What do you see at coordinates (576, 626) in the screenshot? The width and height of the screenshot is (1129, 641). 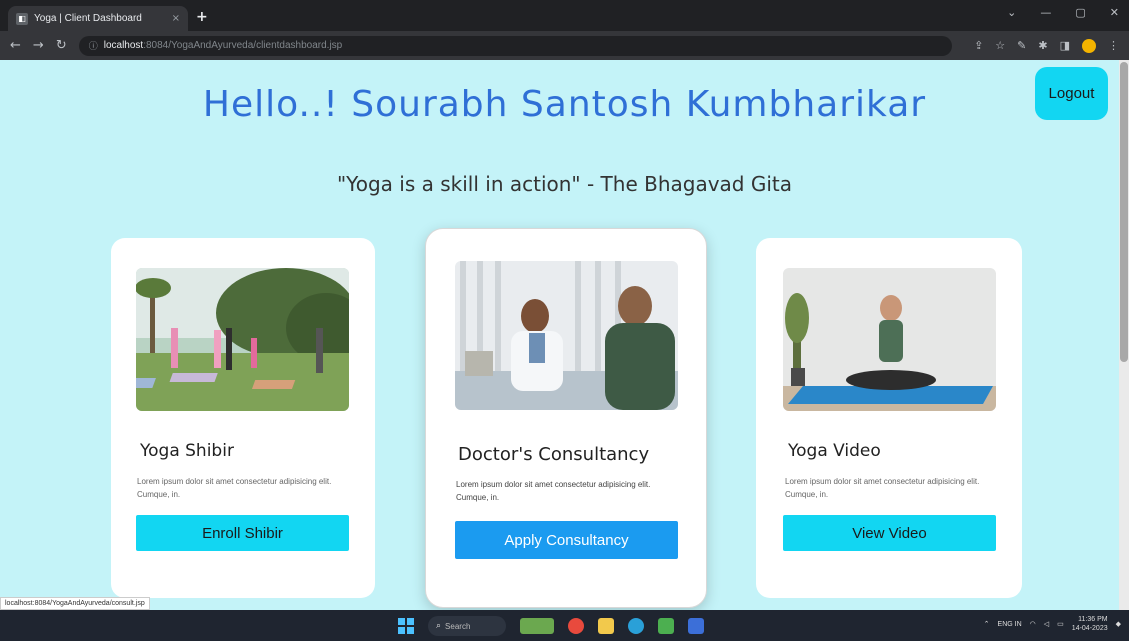 I see `record-app-icon` at bounding box center [576, 626].